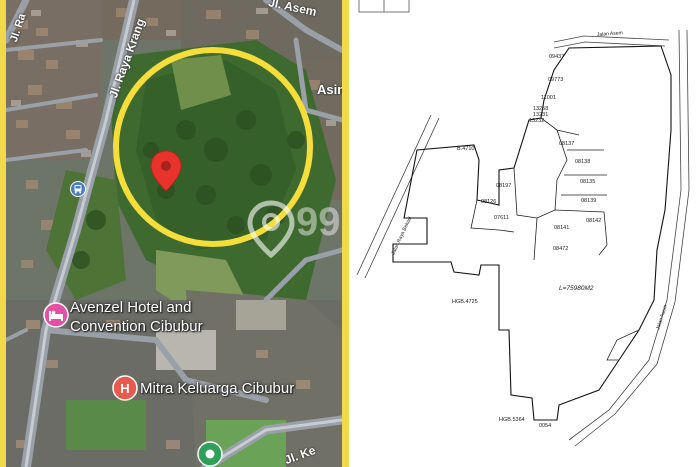 The width and height of the screenshot is (700, 467). What do you see at coordinates (556, 57) in the screenshot?
I see `lot-09437: 09437` at bounding box center [556, 57].